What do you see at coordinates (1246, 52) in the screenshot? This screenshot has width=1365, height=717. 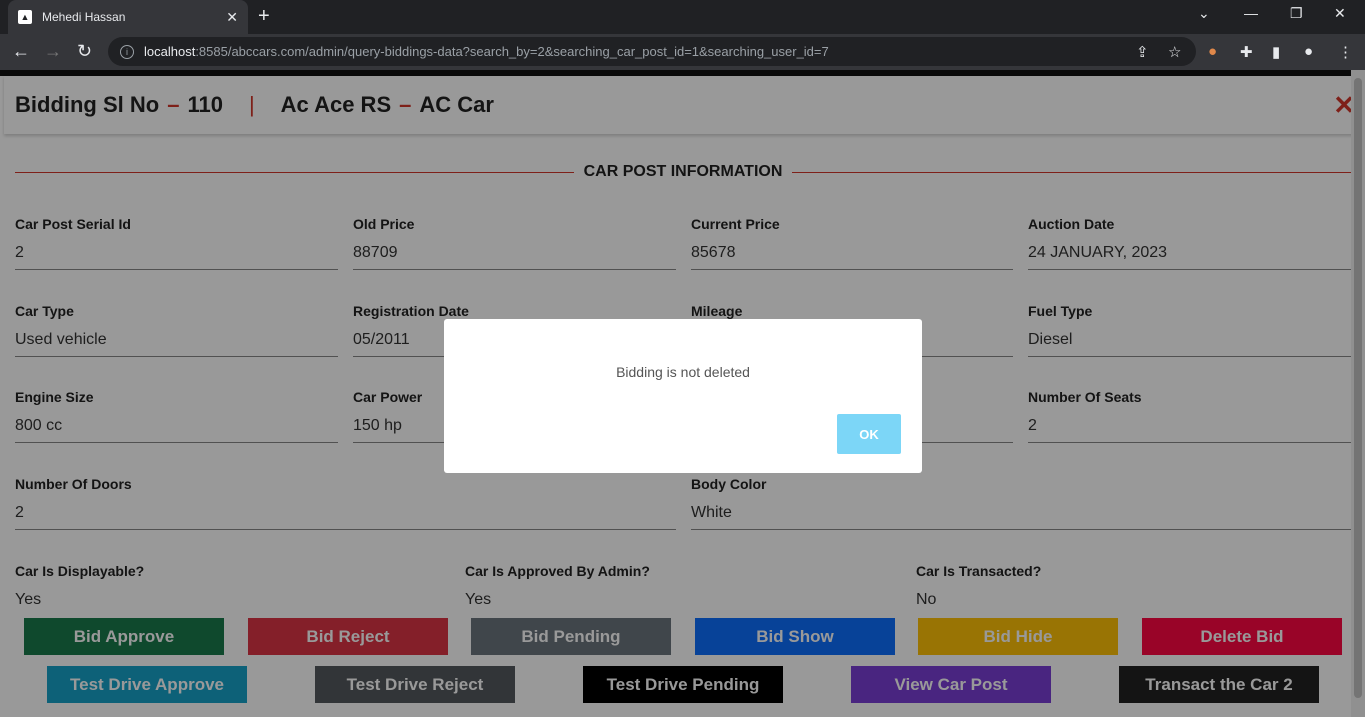 I see `extensions-puzzle-icon: ✚` at bounding box center [1246, 52].